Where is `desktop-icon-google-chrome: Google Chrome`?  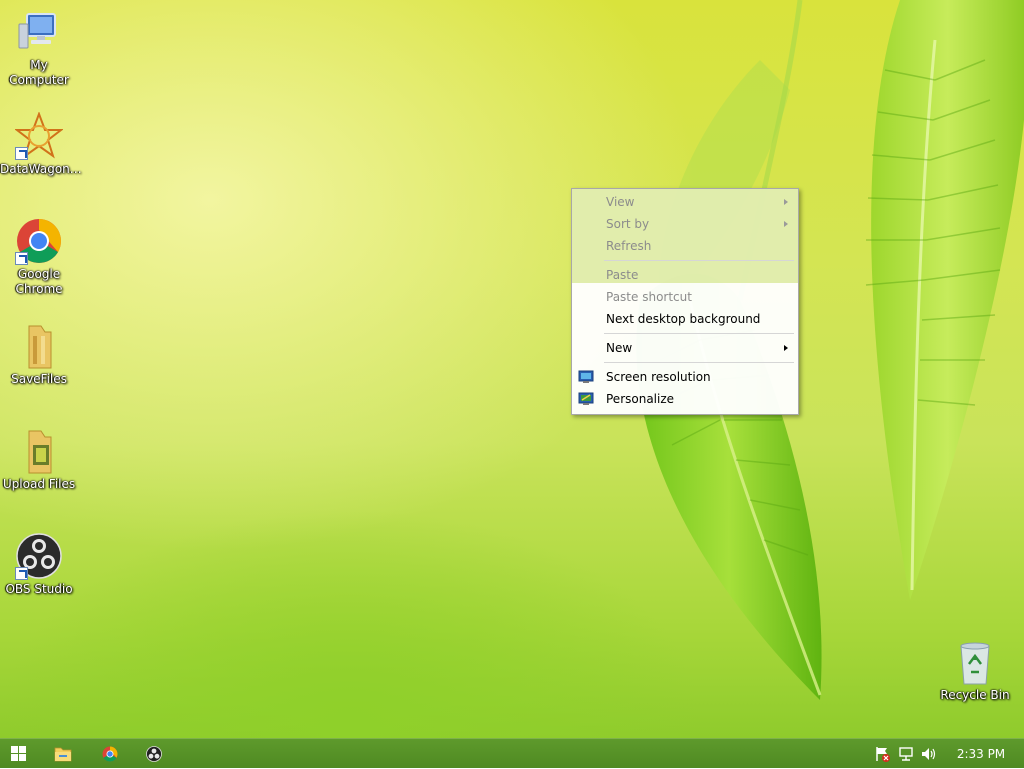 desktop-icon-google-chrome: Google Chrome is located at coordinates (39, 257).